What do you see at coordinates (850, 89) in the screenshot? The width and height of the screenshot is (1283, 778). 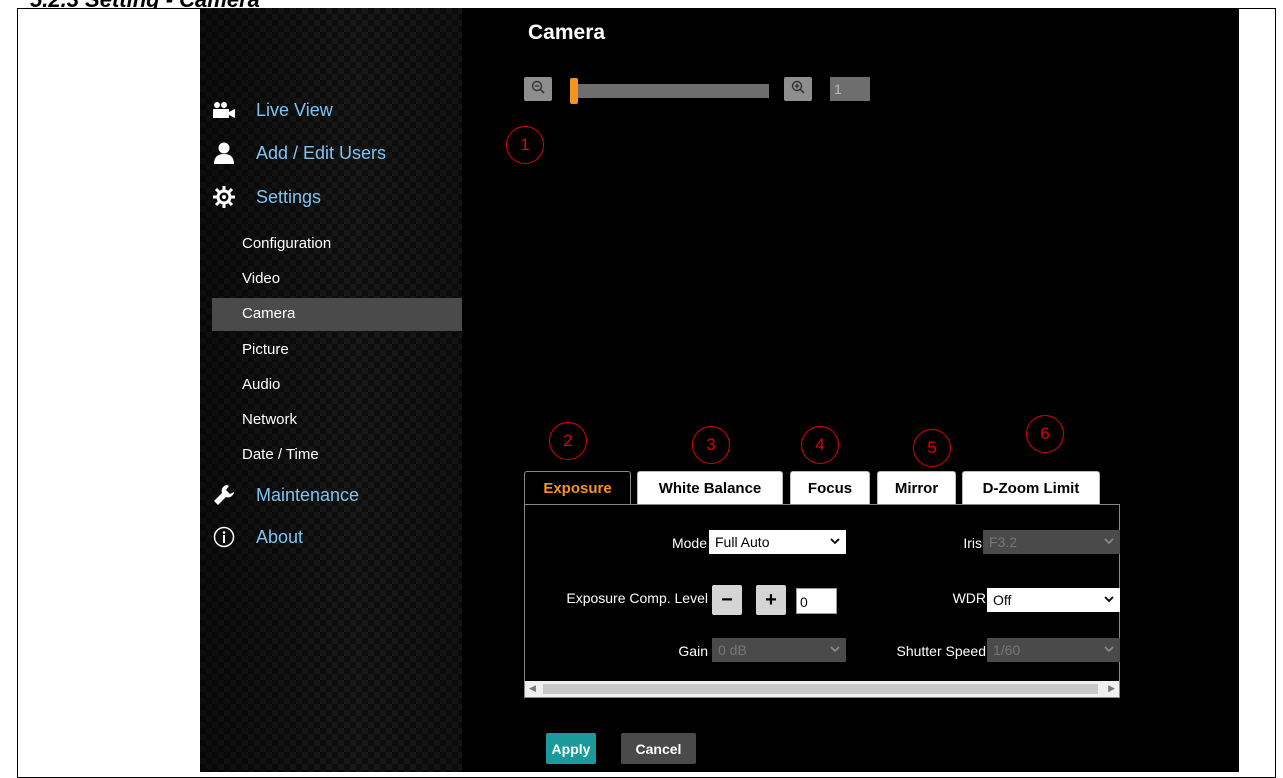 I see `zoom-value-field: 1` at bounding box center [850, 89].